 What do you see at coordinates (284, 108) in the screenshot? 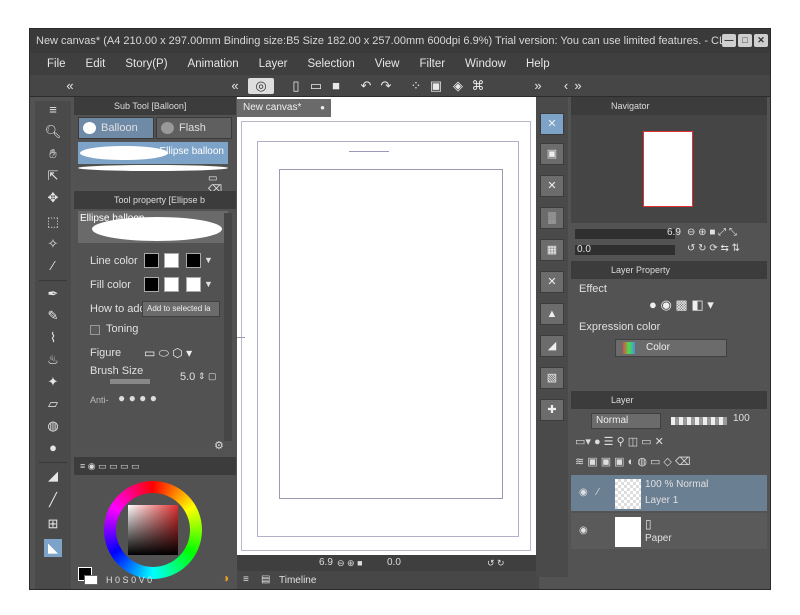
I see `canvas-tab: New canvas* ●` at bounding box center [284, 108].